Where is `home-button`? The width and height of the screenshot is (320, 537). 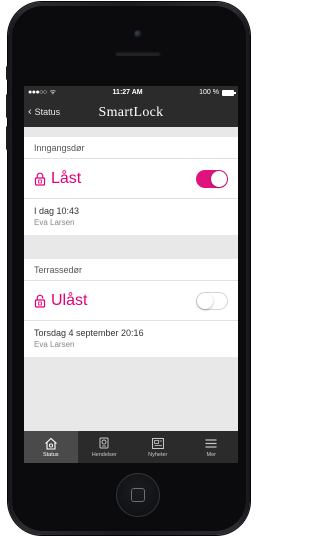 home-button is located at coordinates (138, 495).